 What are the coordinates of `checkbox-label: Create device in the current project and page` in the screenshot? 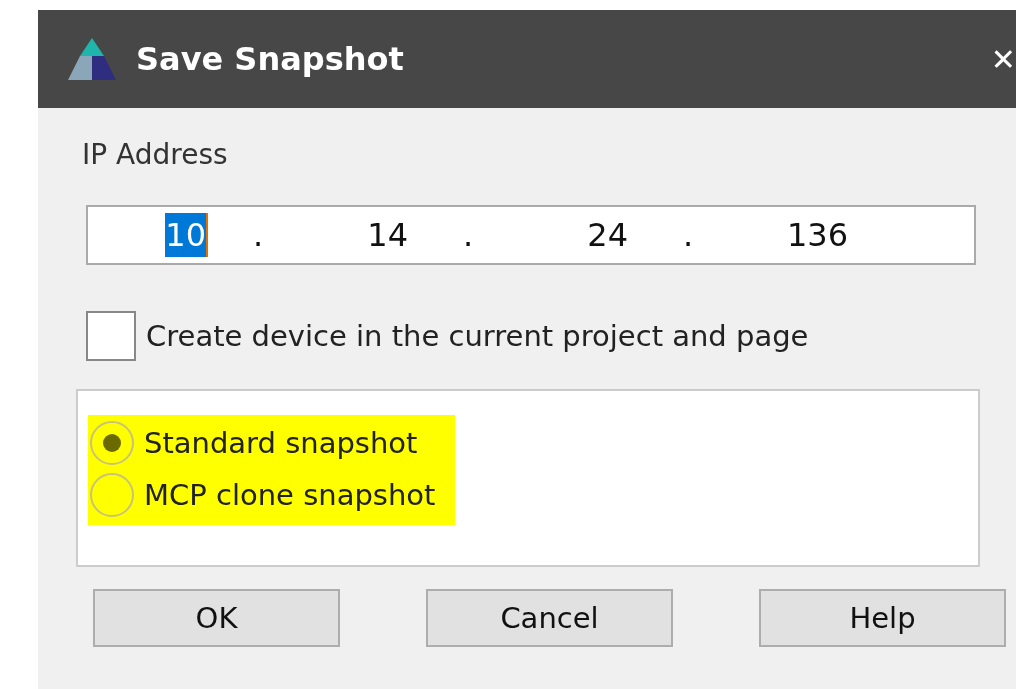 It's located at (477, 336).